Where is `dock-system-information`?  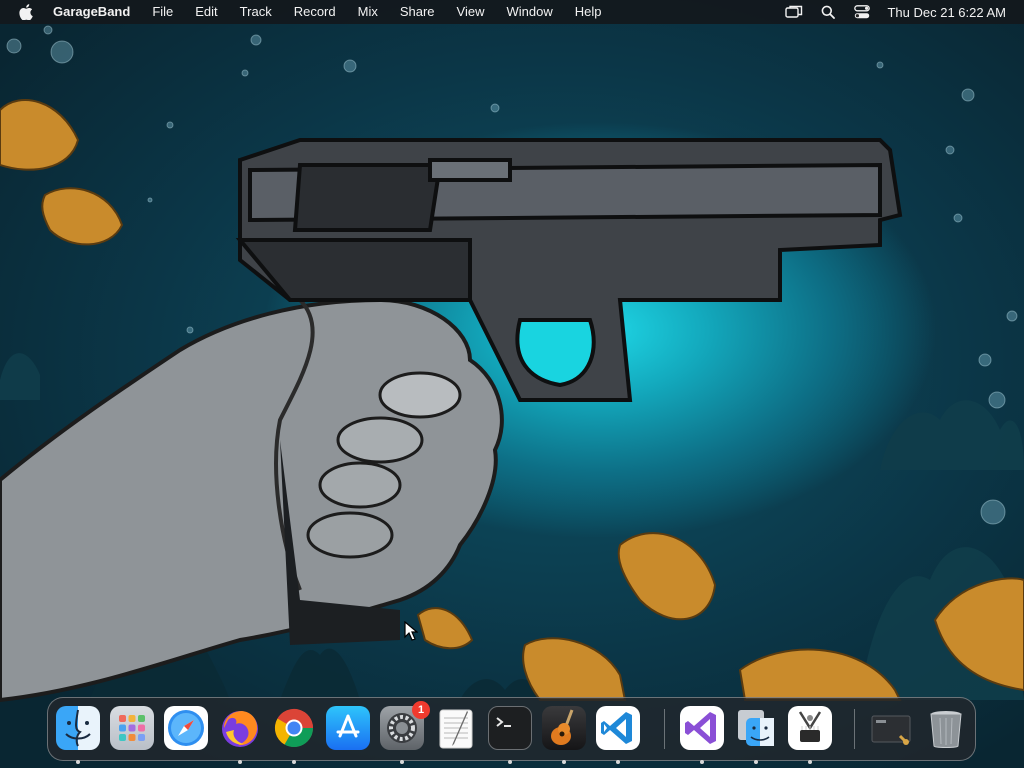 dock-system-information is located at coordinates (810, 735).